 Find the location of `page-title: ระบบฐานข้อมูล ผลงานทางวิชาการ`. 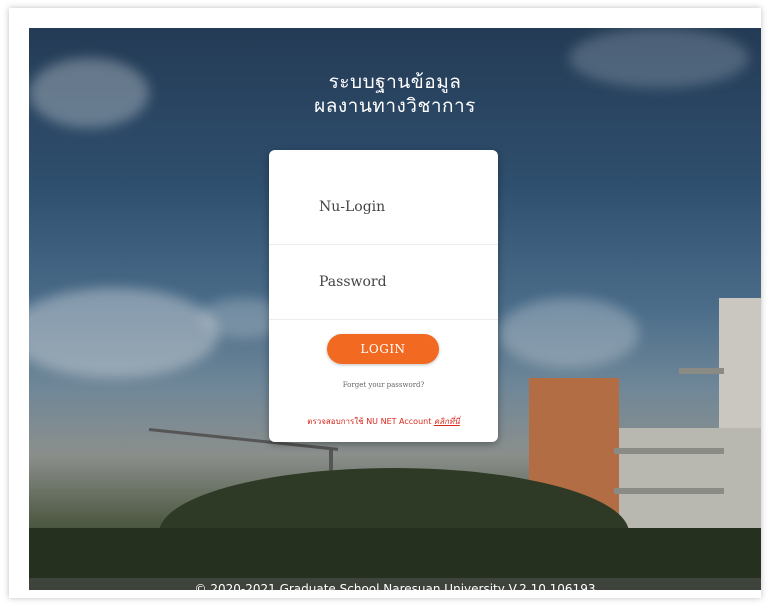

page-title: ระบบฐานข้อมูล ผลงานทางวิชาการ is located at coordinates (395, 94).